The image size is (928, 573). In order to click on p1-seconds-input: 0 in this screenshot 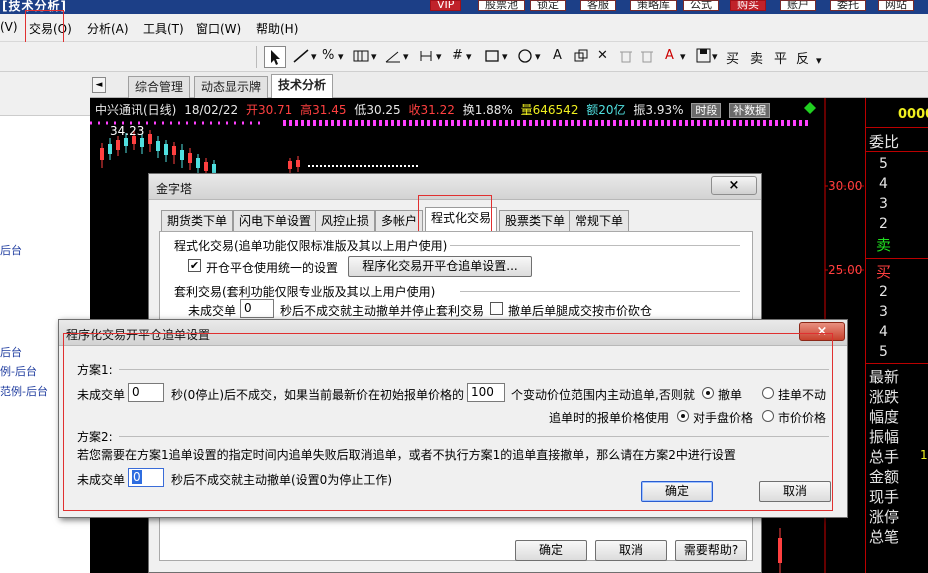, I will do `click(146, 392)`.